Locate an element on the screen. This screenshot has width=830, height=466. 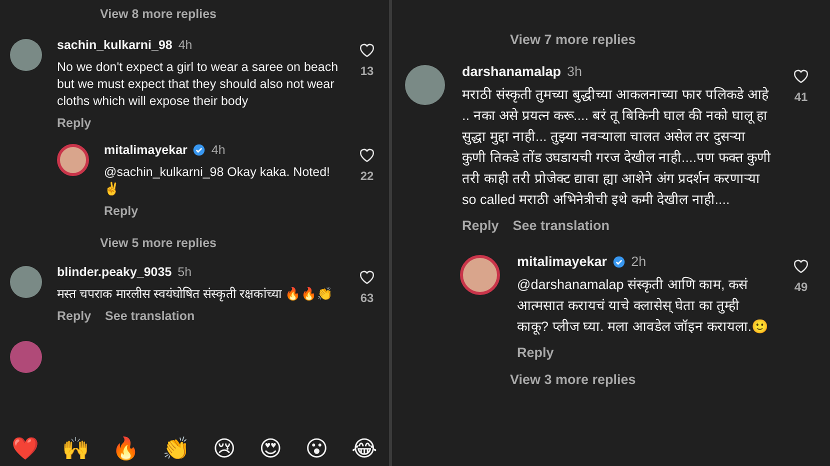
view-more-replies-link: View 5 more replies is located at coordinates (158, 243).